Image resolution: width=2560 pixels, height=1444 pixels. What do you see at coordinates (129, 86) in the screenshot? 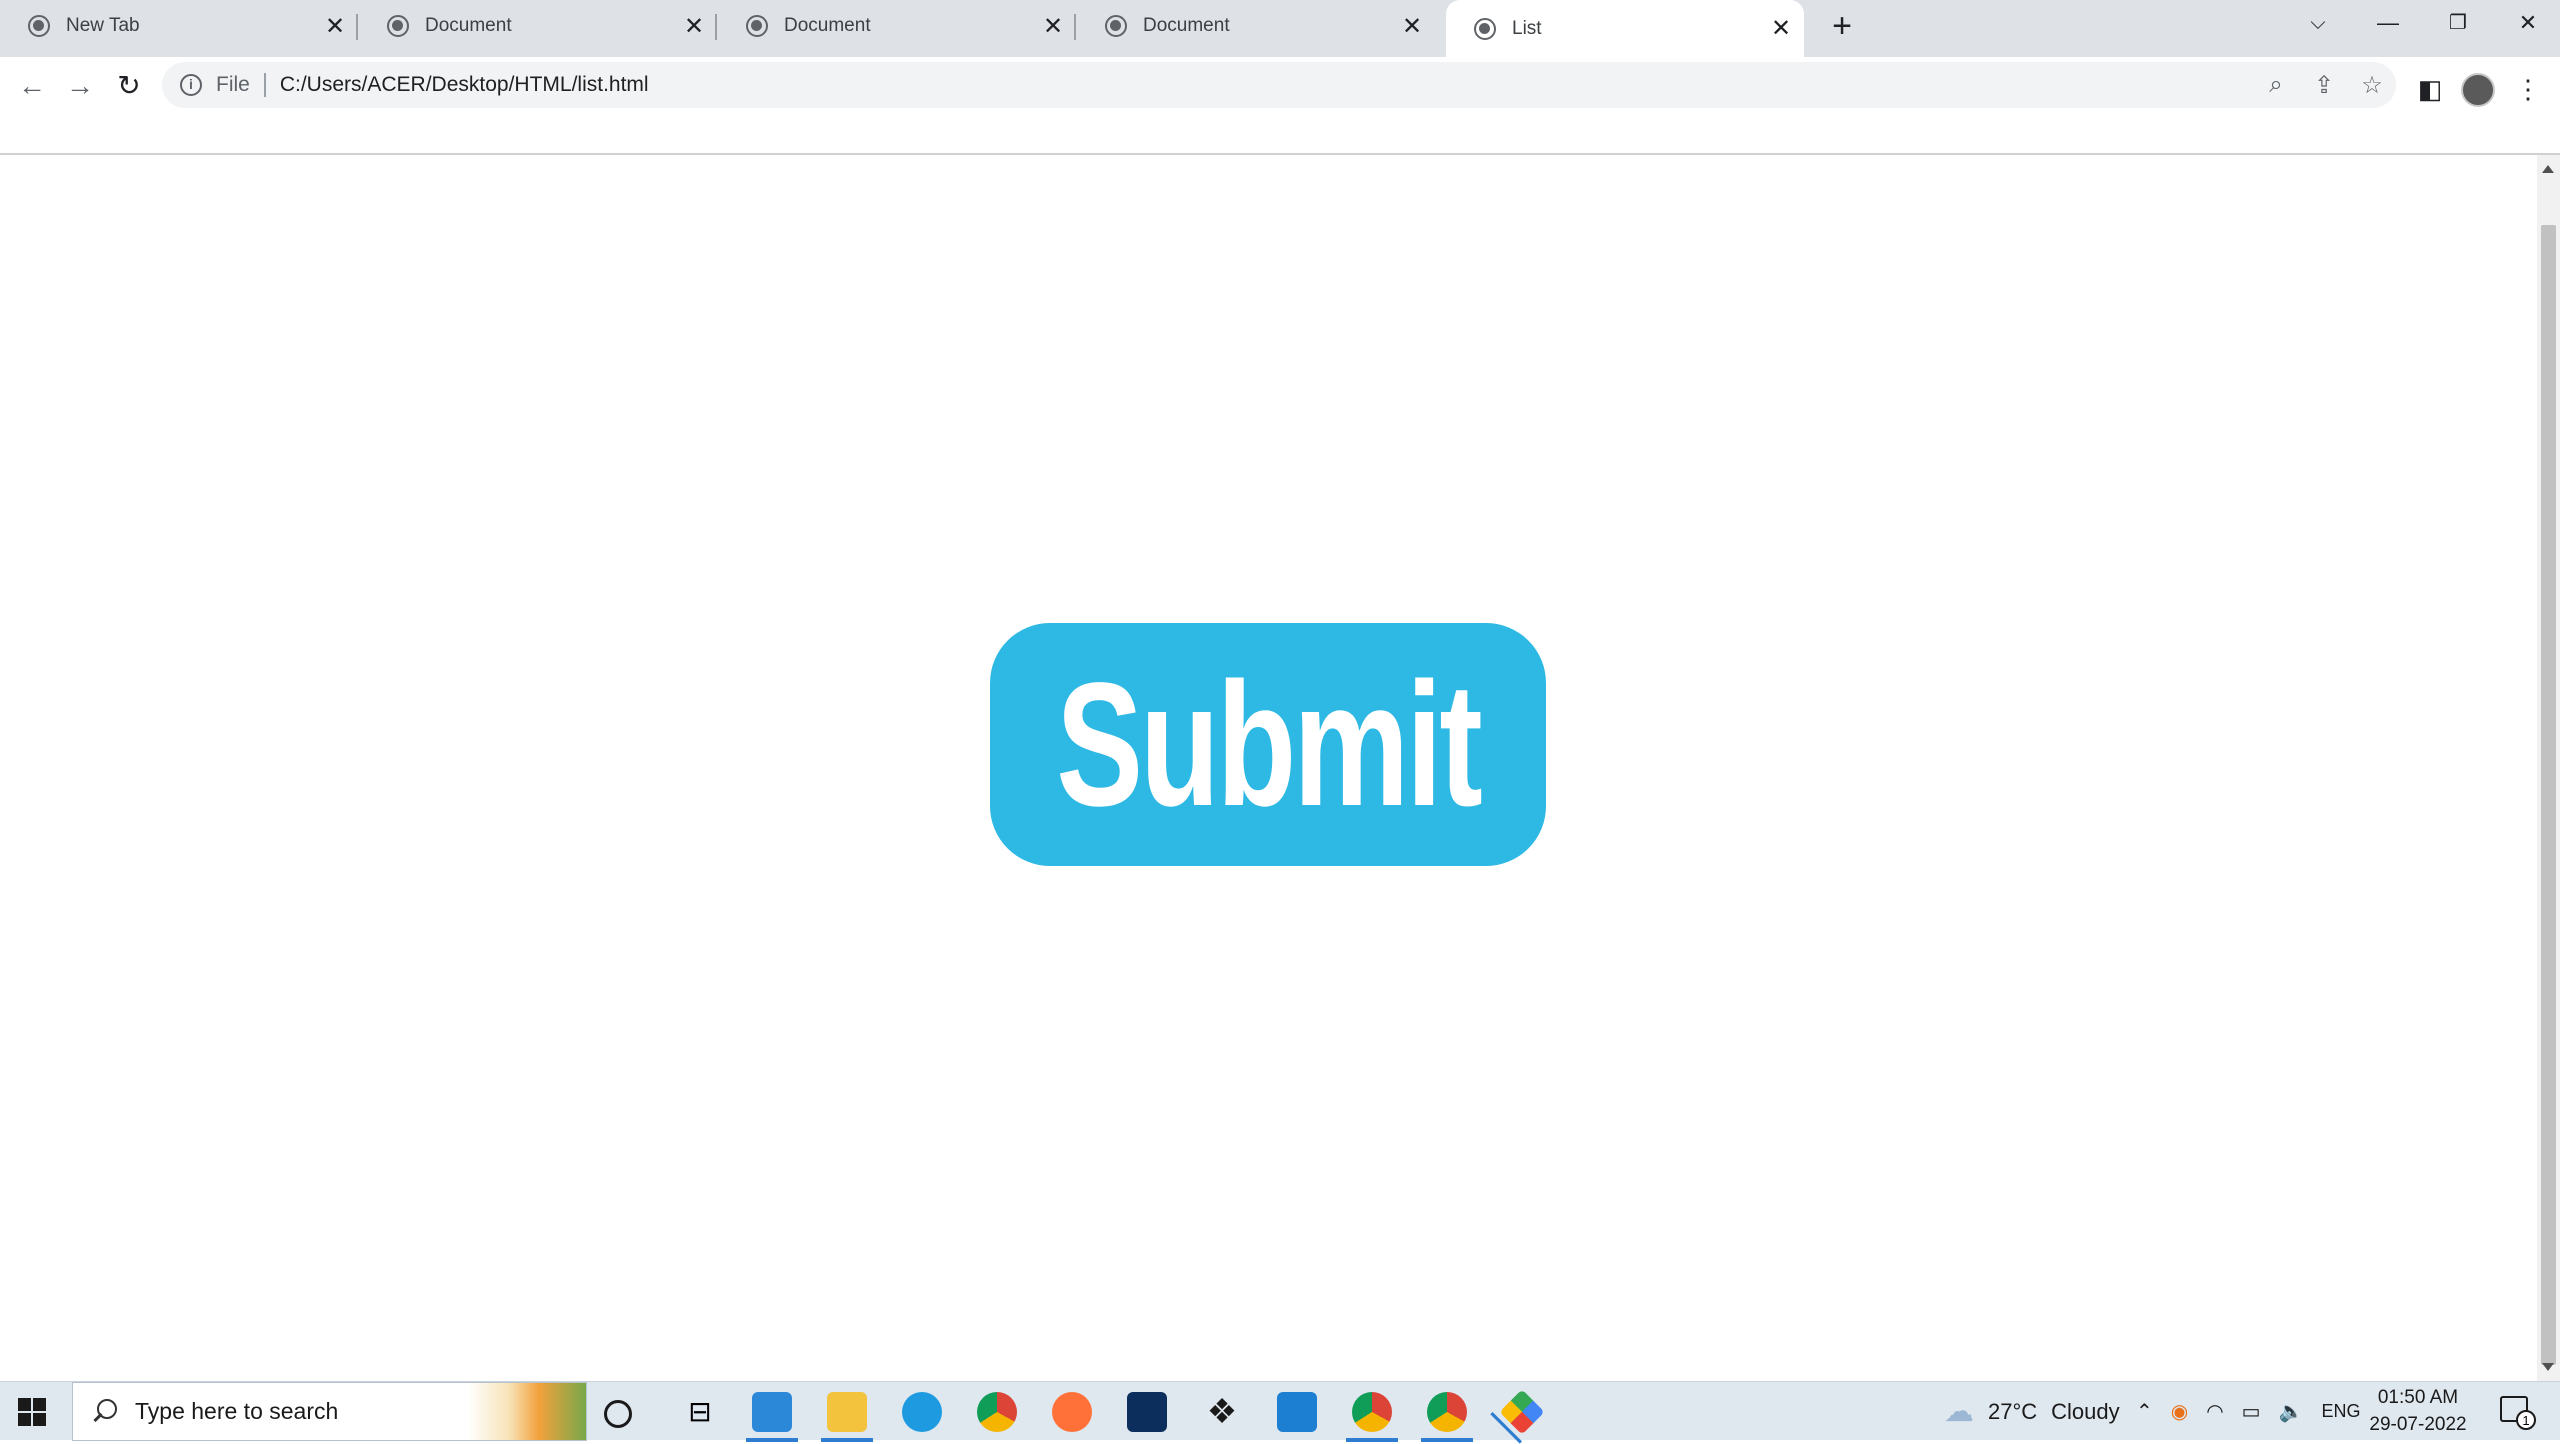
I see `reload-button: ↻` at bounding box center [129, 86].